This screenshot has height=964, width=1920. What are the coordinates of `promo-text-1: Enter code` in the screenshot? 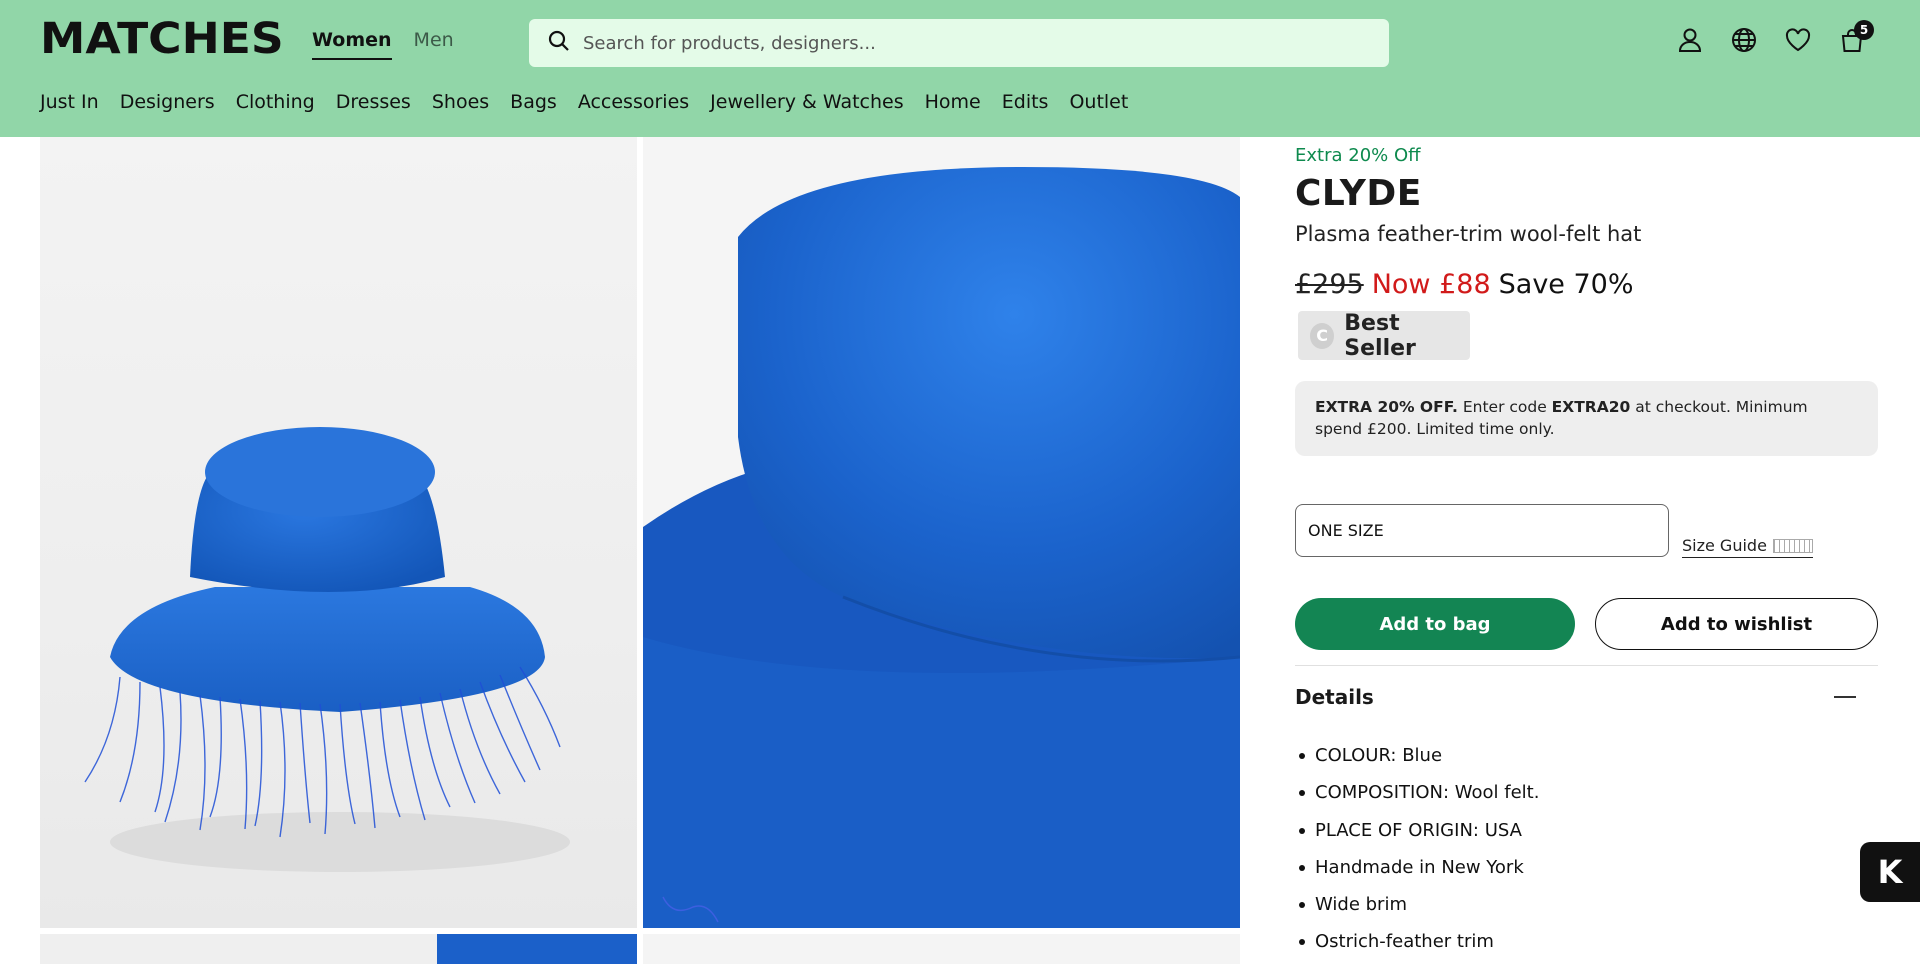 It's located at (1504, 407).